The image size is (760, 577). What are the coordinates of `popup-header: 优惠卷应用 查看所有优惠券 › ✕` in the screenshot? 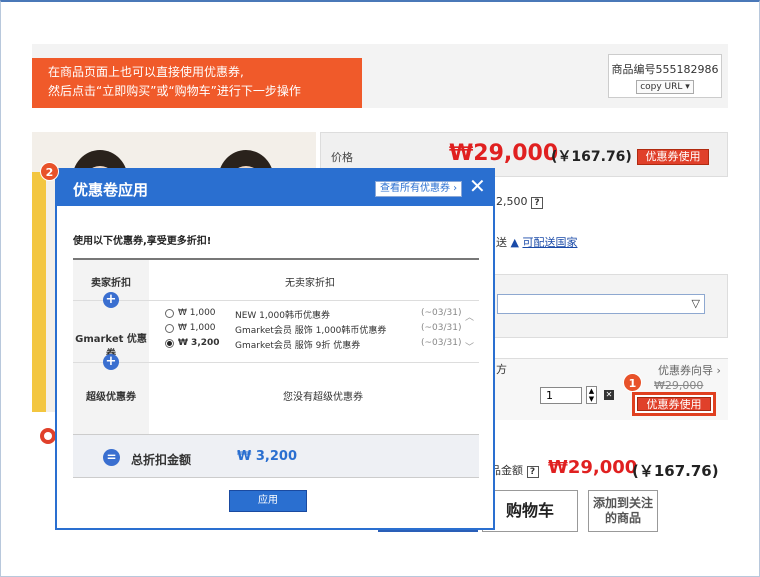 It's located at (275, 188).